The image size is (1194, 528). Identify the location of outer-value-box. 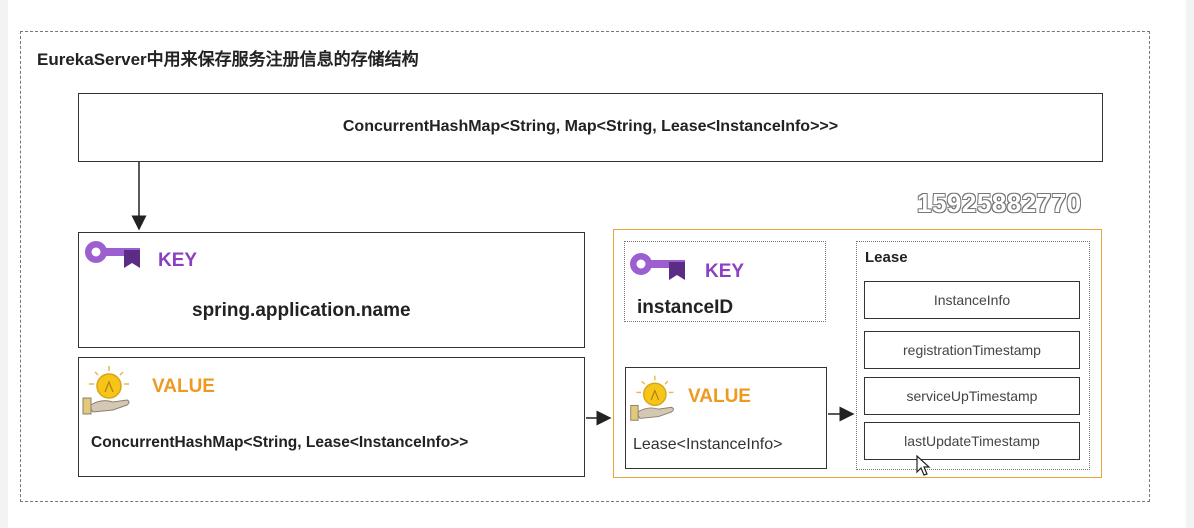
(331, 417).